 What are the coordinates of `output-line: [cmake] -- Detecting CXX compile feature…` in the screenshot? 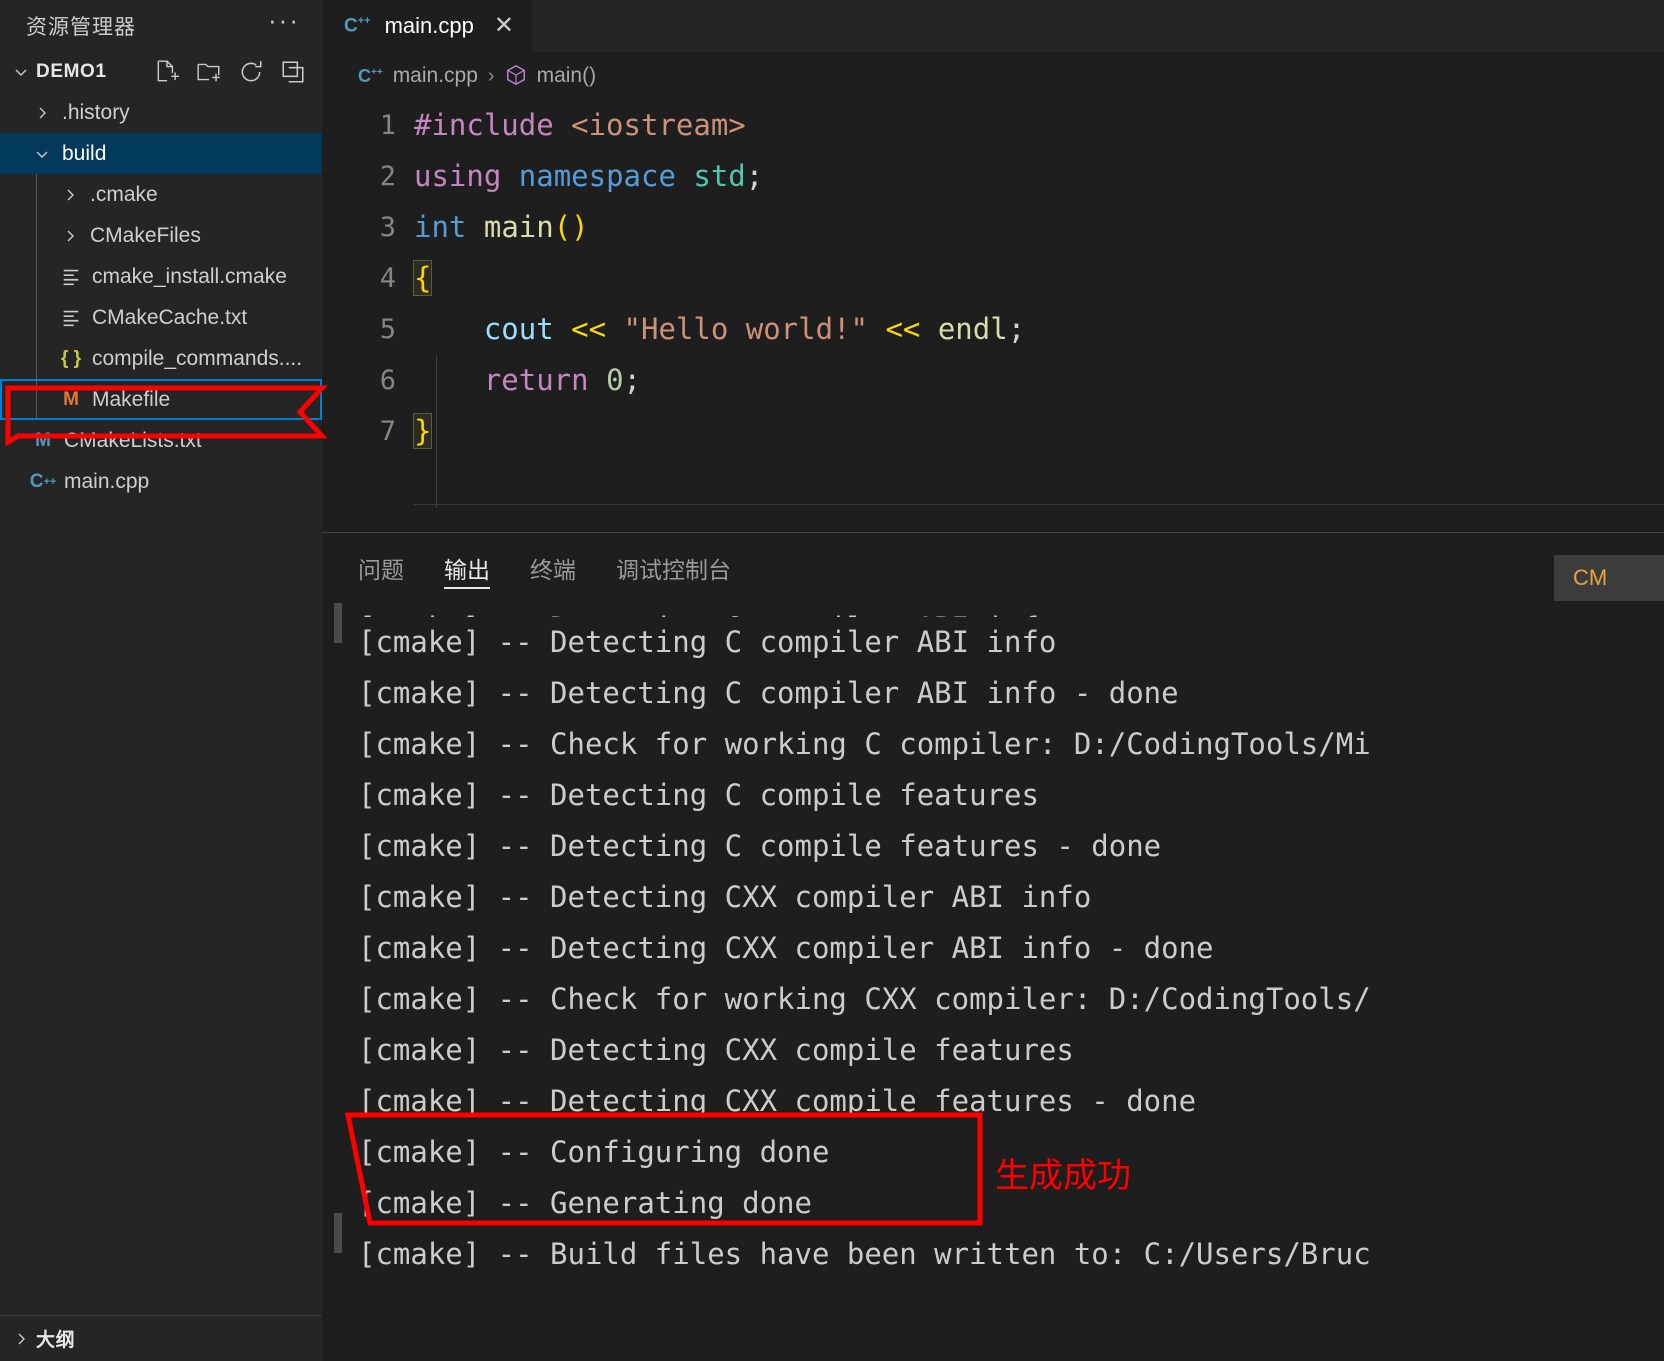 It's located at (716, 1050).